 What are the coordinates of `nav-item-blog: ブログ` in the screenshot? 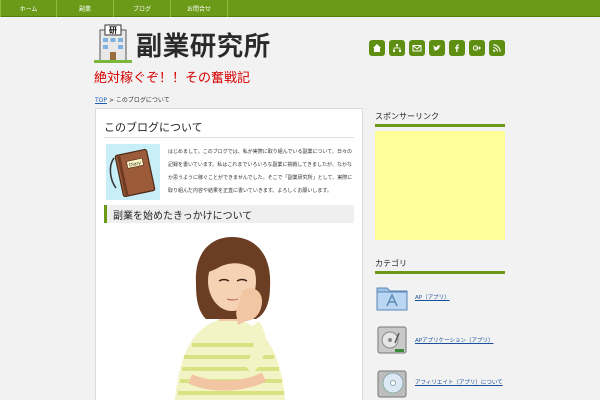 It's located at (142, 8).